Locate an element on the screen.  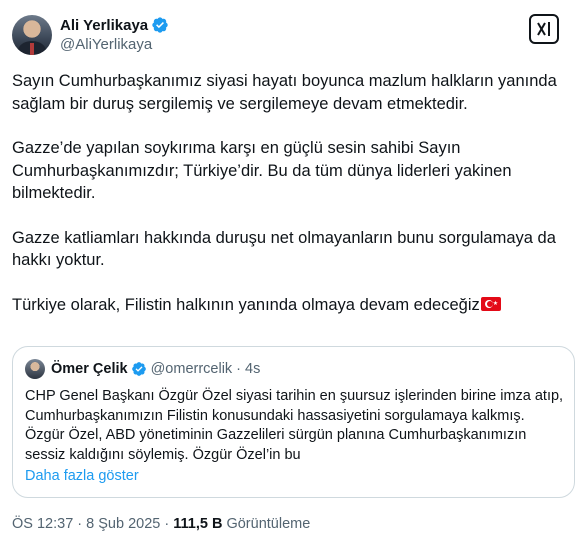
grok-icon is located at coordinates (544, 29).